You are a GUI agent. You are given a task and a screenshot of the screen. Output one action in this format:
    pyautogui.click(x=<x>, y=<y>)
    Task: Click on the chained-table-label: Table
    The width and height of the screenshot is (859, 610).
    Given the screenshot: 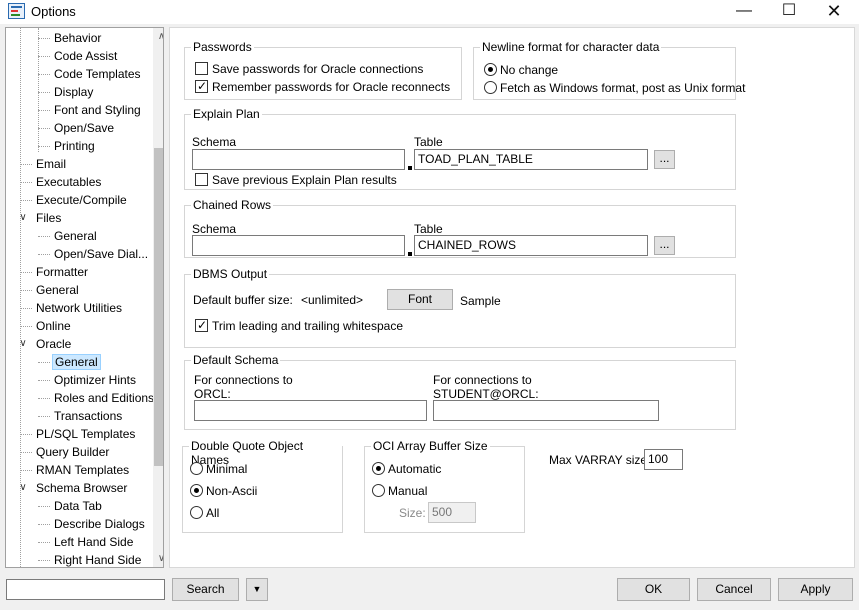 What is the action you would take?
    pyautogui.click(x=428, y=229)
    